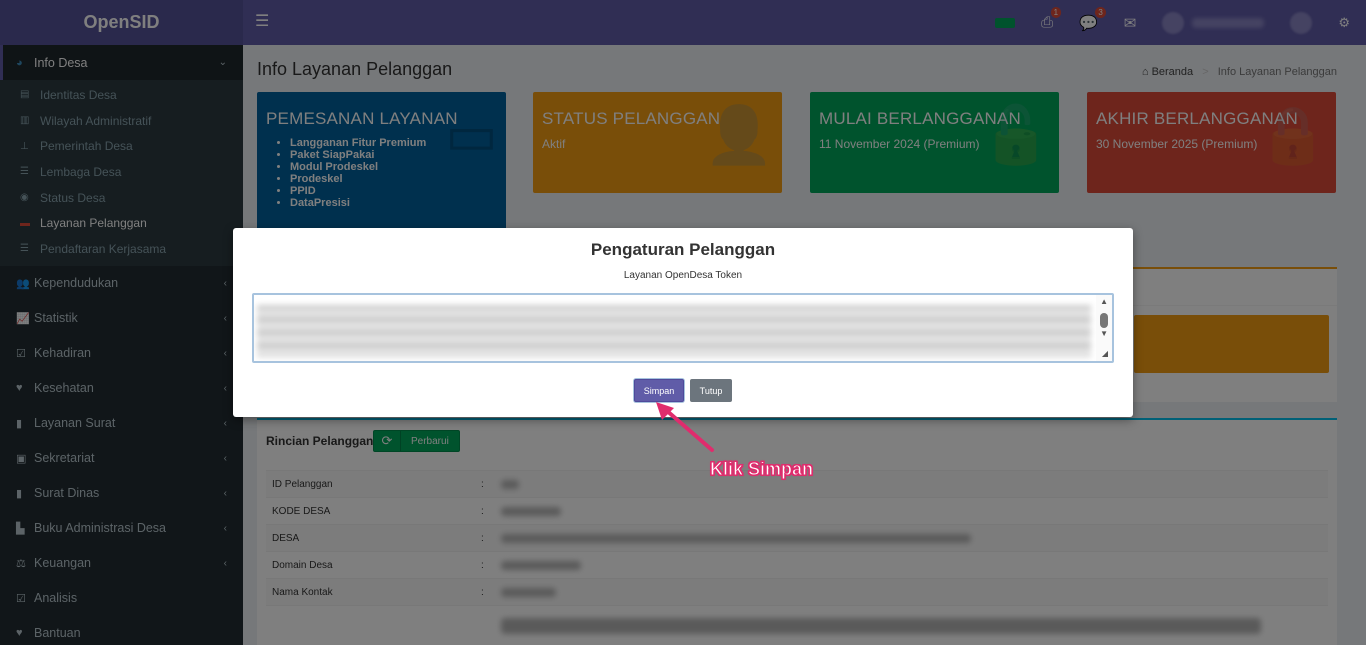 Image resolution: width=1366 pixels, height=645 pixels. I want to click on scroll-up-icon: ▲, so click(1104, 301).